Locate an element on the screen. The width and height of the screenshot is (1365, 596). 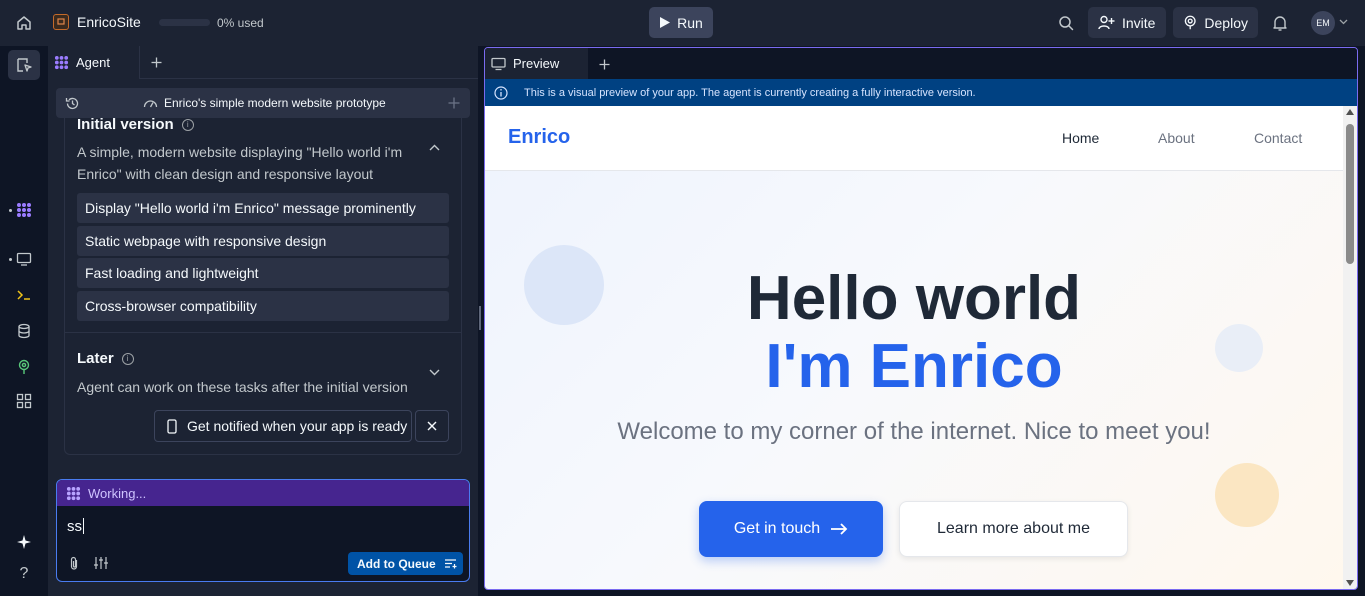
close-icon is located at coordinates (432, 426).